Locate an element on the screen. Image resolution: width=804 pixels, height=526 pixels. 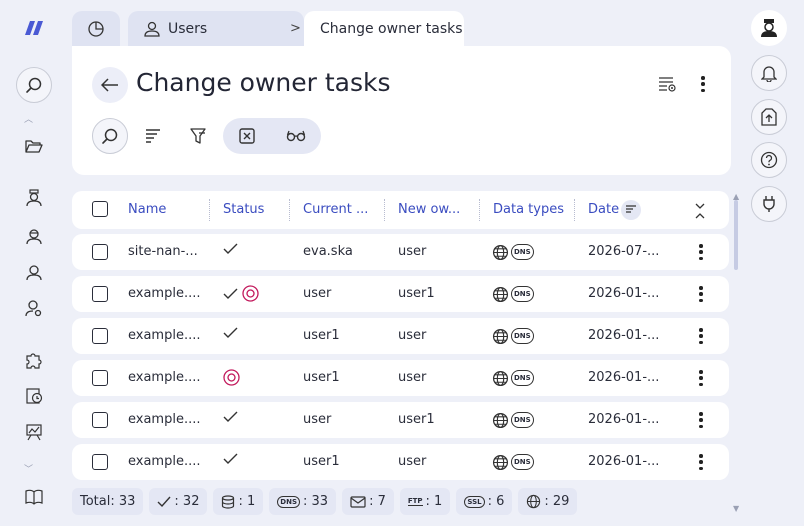
admin-avatar-icon is located at coordinates (769, 28).